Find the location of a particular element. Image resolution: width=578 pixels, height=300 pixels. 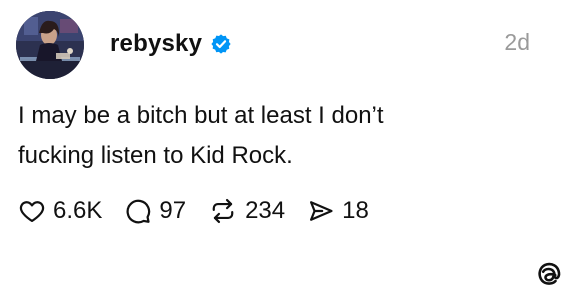

avatar is located at coordinates (50, 45).